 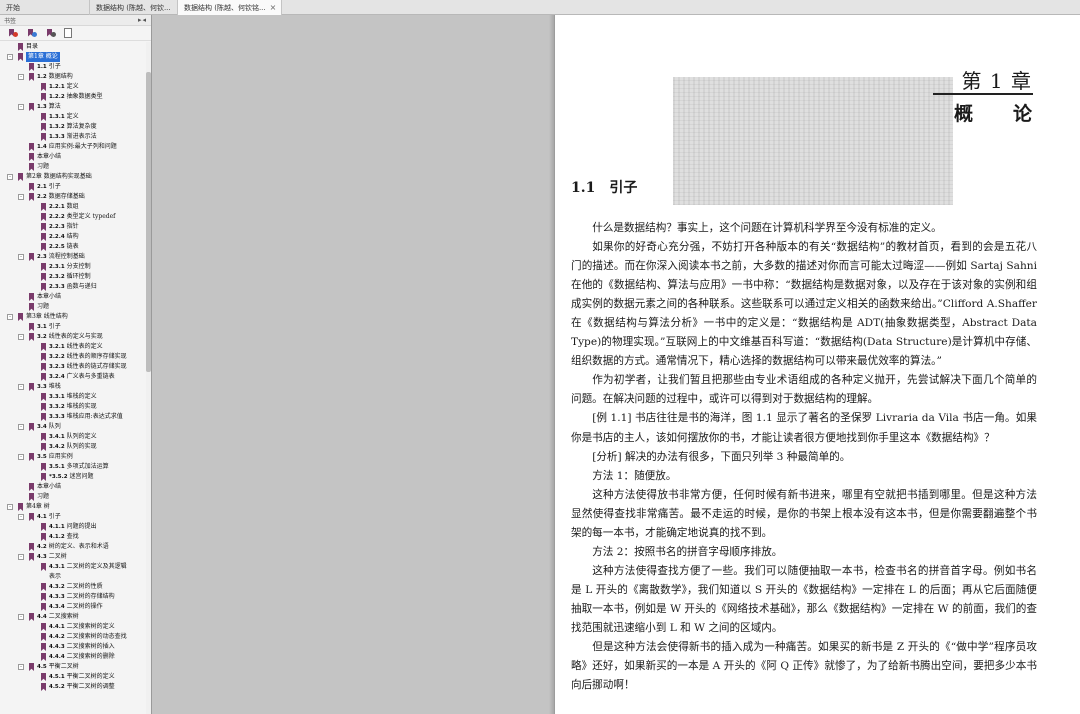 What do you see at coordinates (73, 277) in the screenshot?
I see `bookmark-item: 2.3.2 循环控制` at bounding box center [73, 277].